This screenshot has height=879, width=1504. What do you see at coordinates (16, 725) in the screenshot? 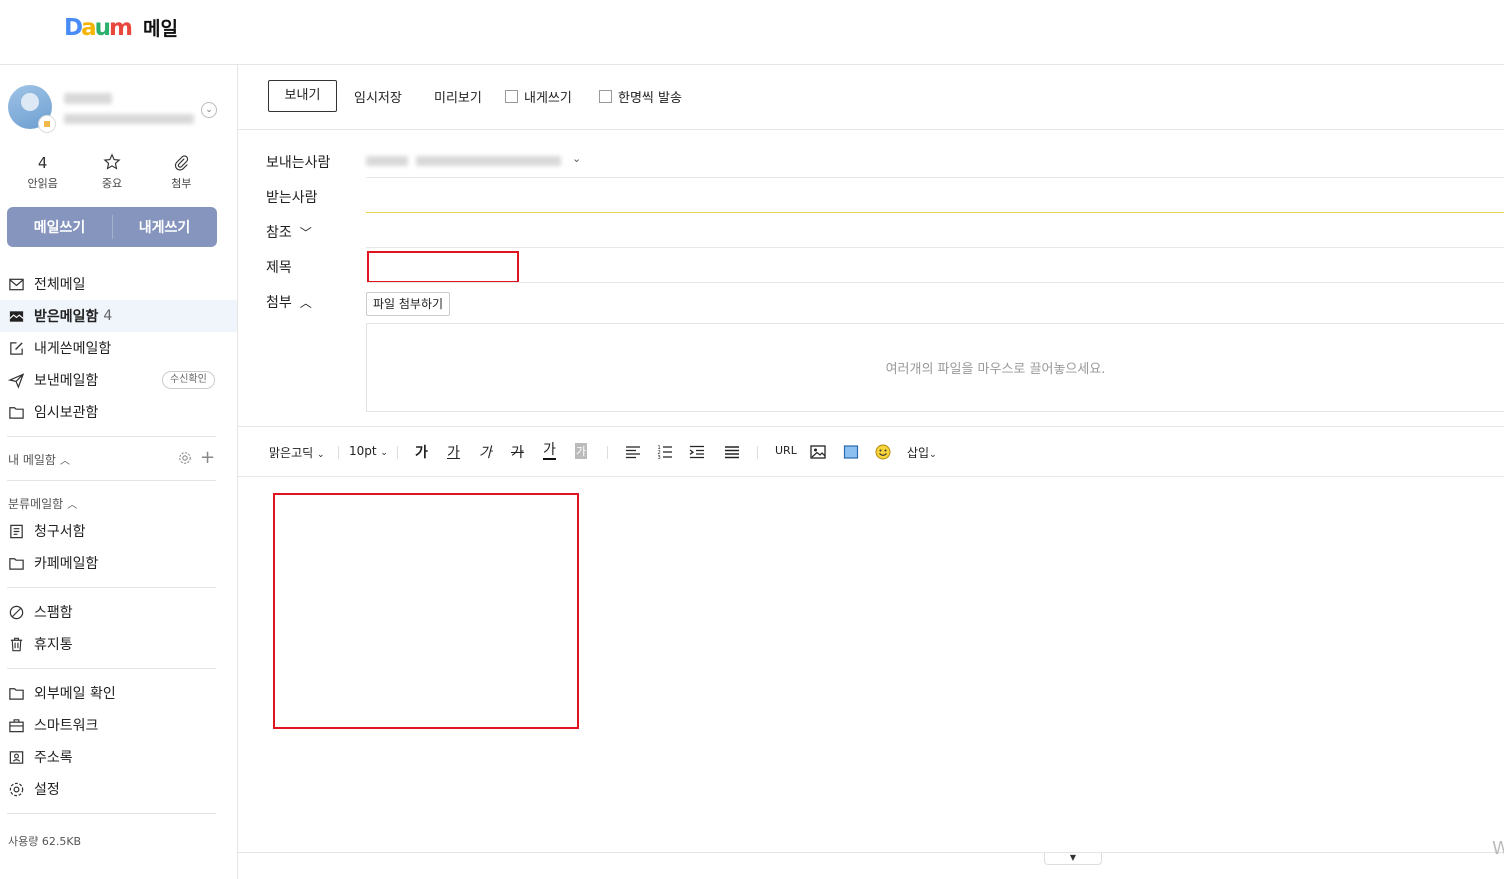
I see `briefcase-icon` at bounding box center [16, 725].